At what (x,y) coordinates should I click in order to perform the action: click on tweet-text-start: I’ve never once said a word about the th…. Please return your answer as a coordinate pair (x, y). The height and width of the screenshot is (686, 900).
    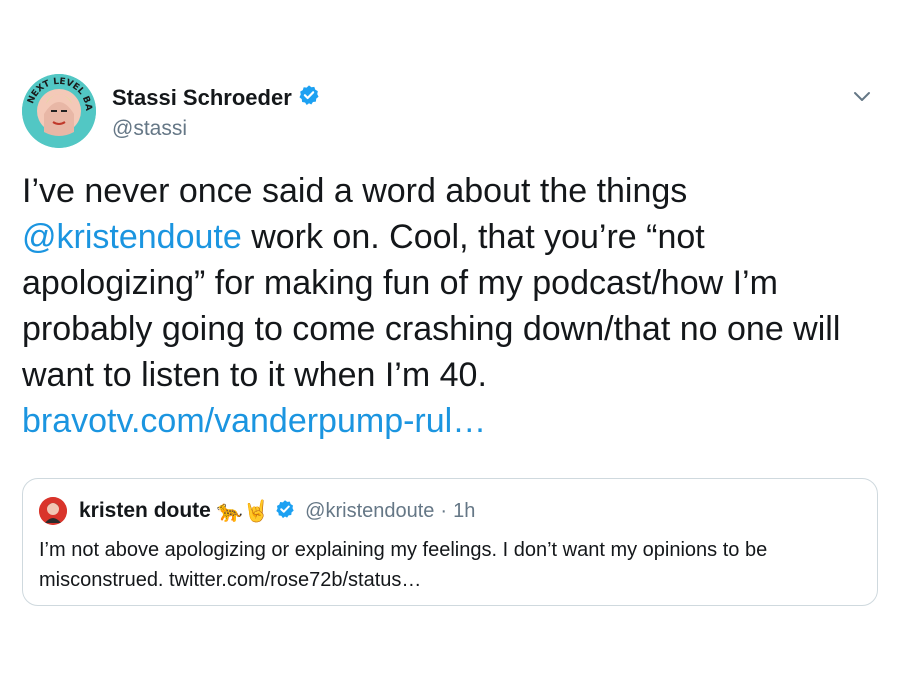
    Looking at the image, I should click on (355, 191).